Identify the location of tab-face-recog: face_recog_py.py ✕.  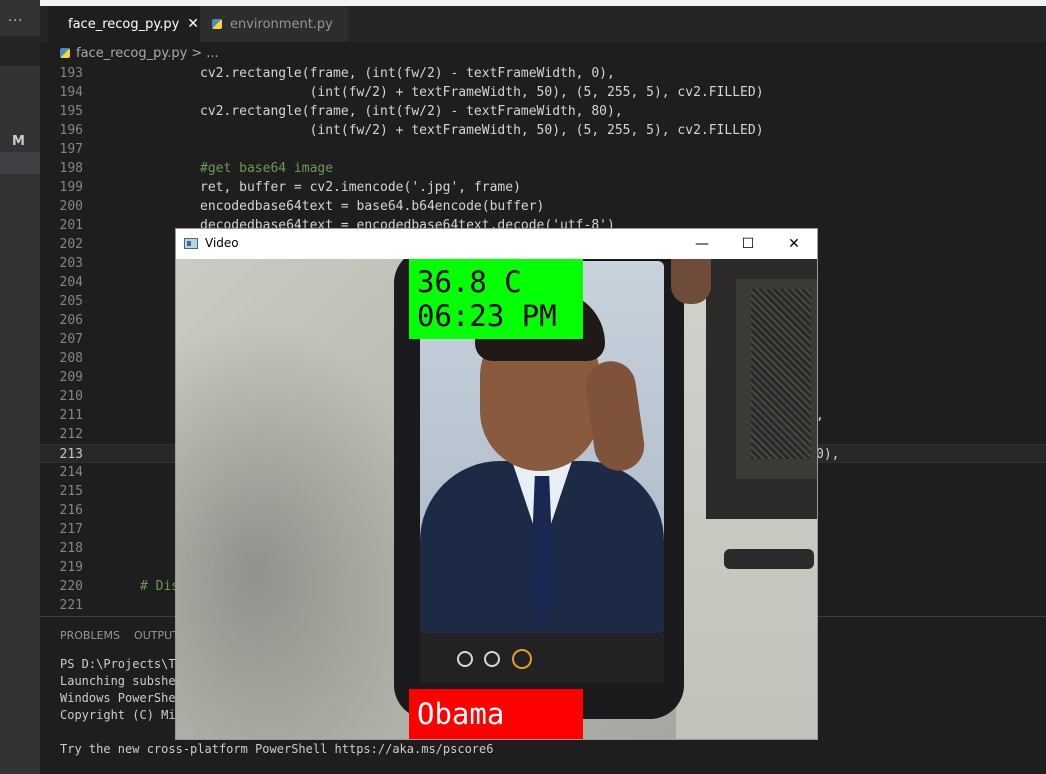
(124, 24).